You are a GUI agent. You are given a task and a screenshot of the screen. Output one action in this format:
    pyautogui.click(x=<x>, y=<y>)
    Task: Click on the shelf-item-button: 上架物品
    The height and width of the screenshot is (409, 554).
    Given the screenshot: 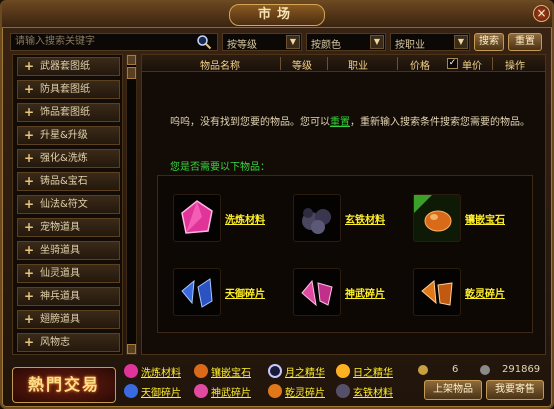 What is the action you would take?
    pyautogui.click(x=453, y=390)
    